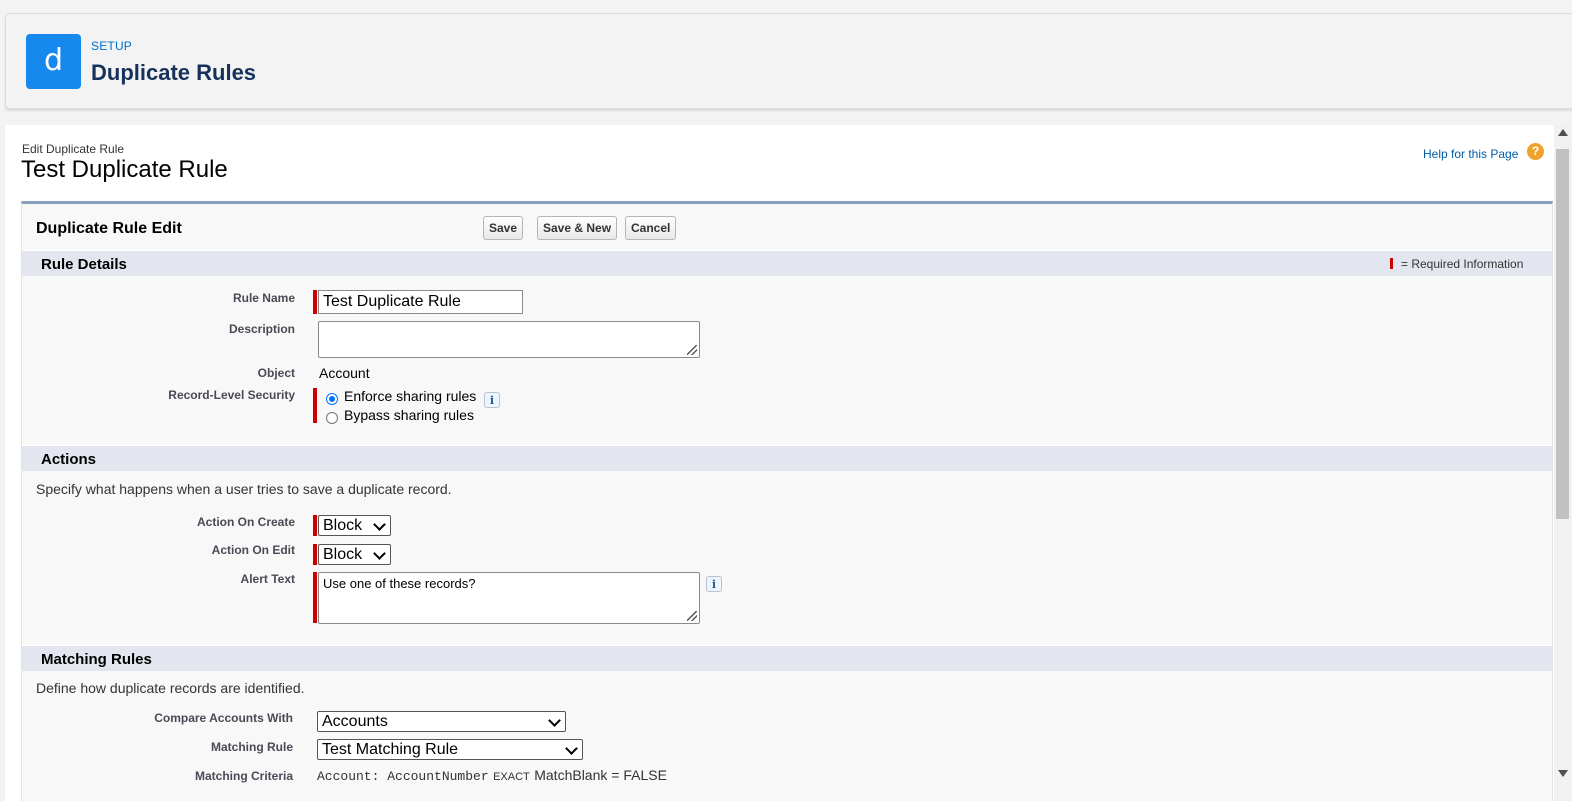 The image size is (1572, 801). I want to click on record-title: Test Duplicate Rule, so click(124, 169).